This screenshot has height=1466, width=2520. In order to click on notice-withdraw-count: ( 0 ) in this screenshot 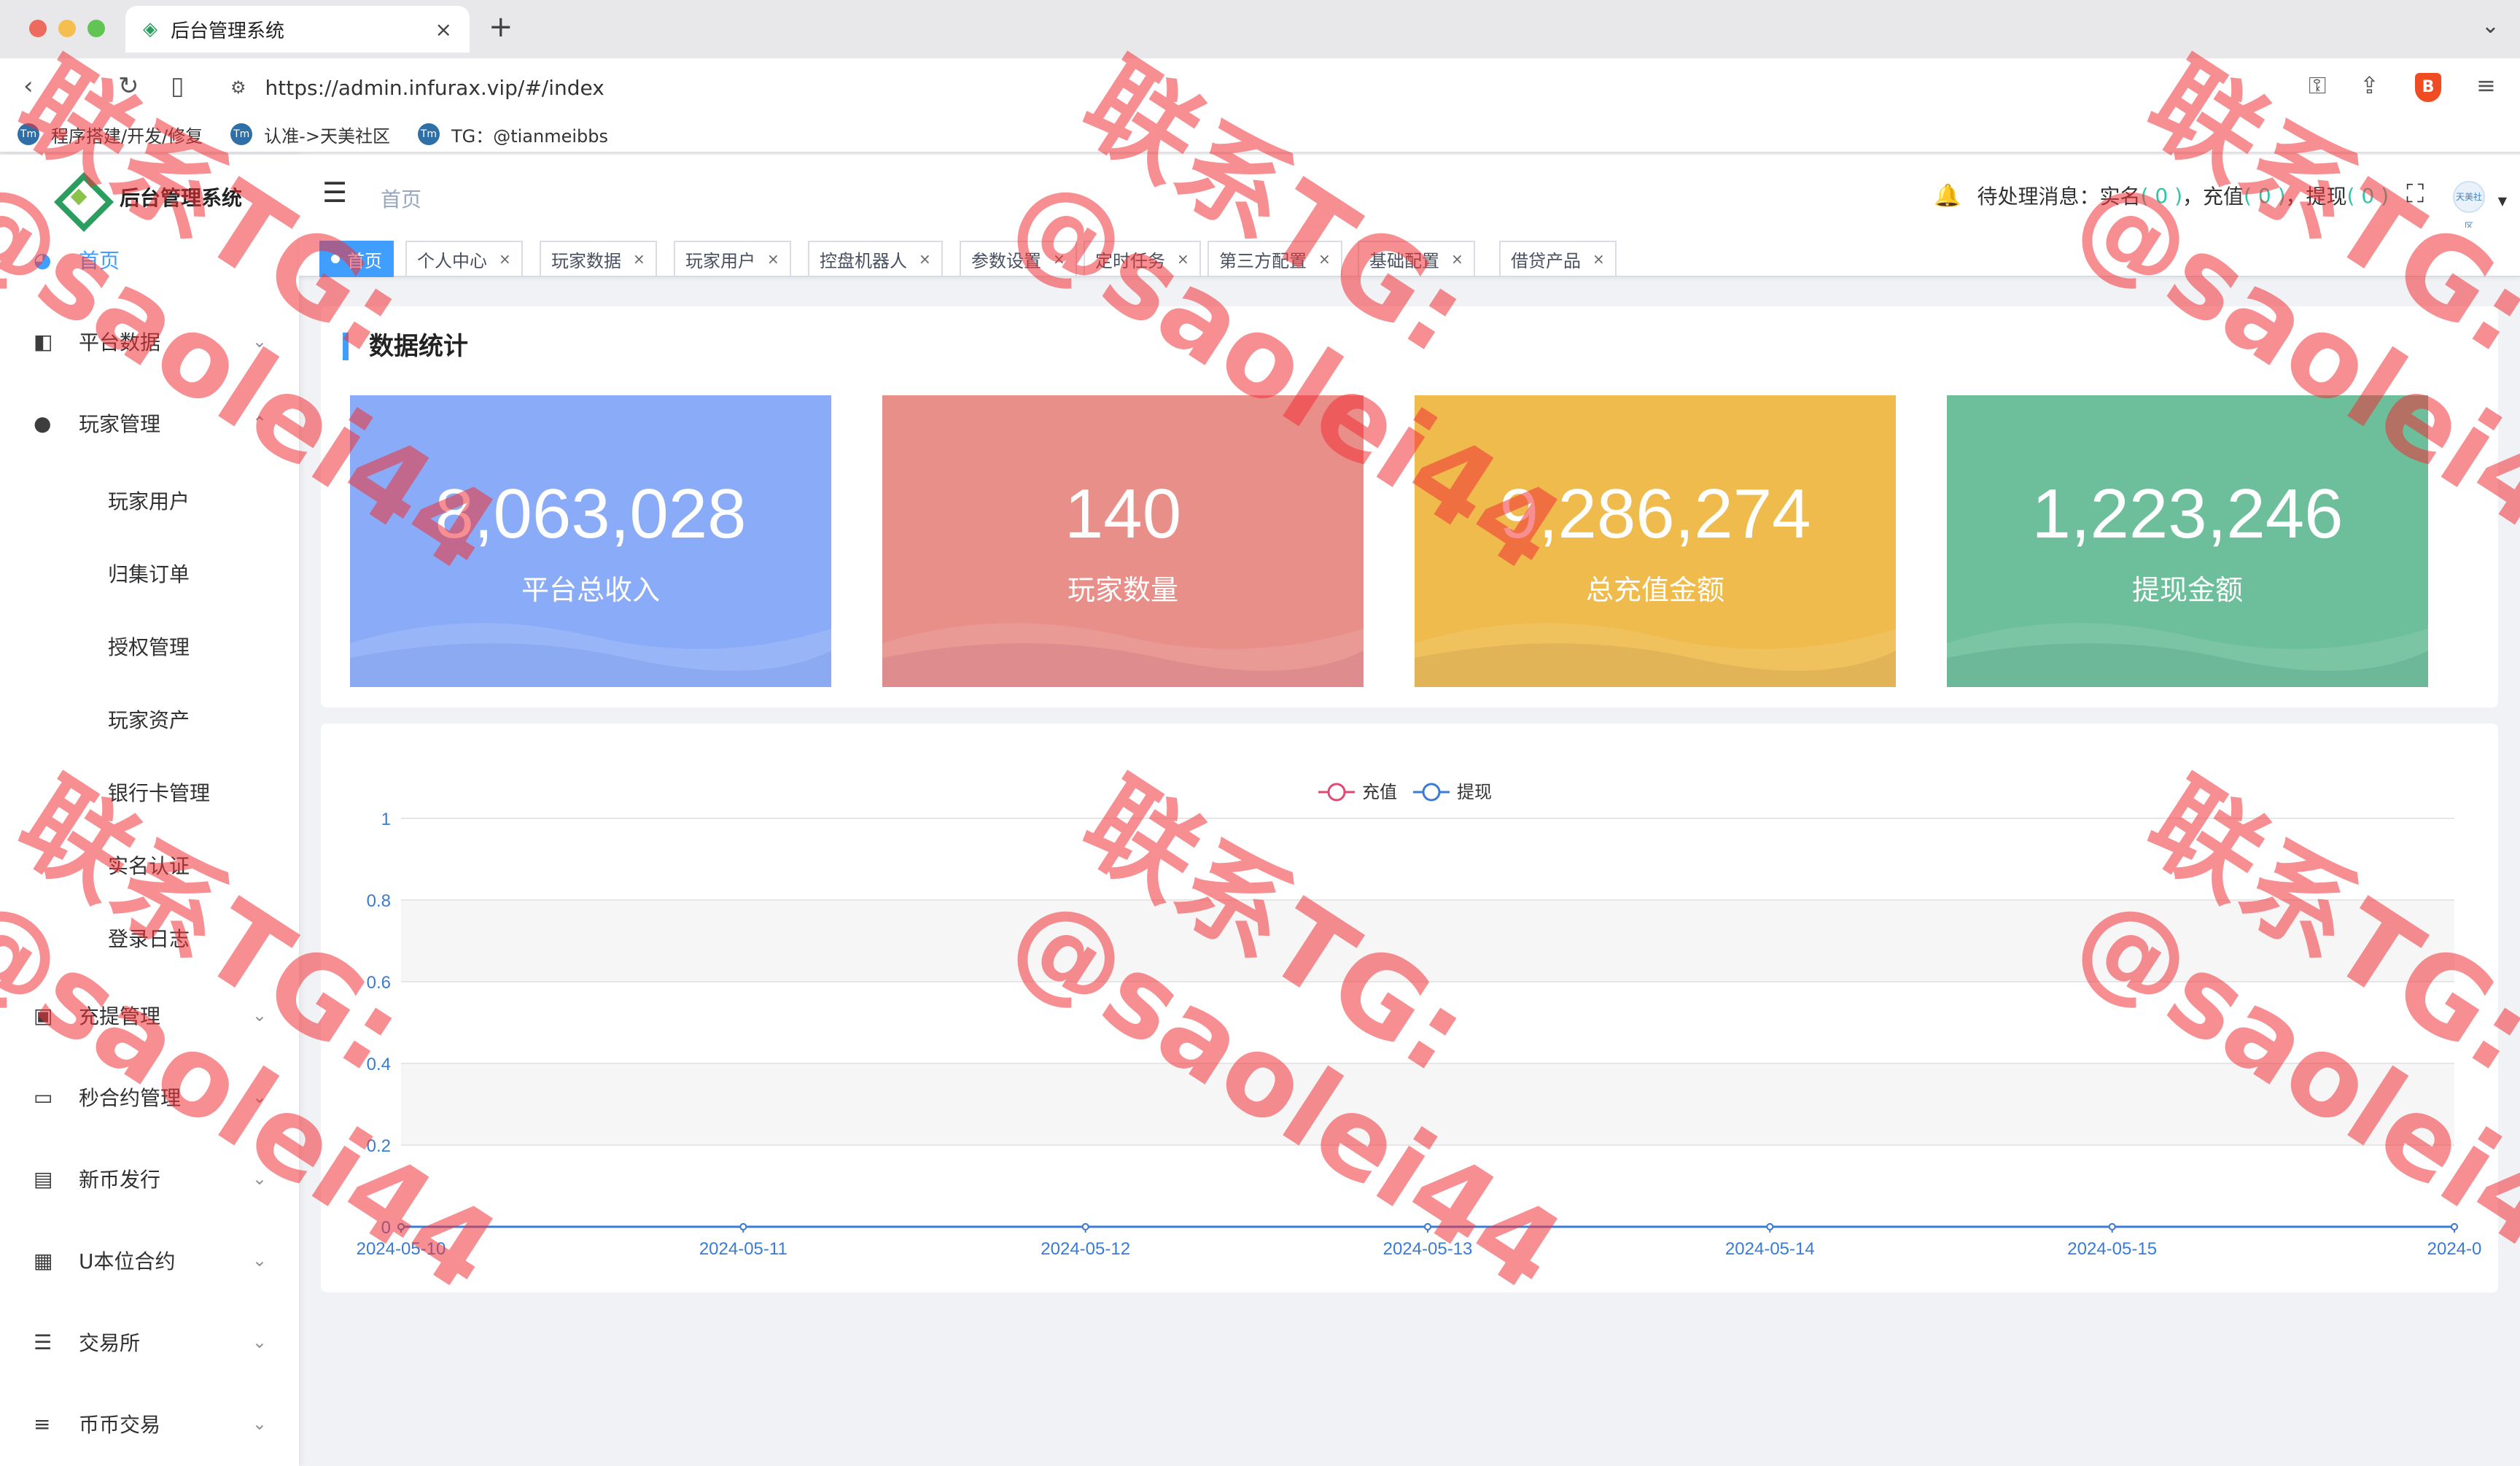, I will do `click(2368, 196)`.